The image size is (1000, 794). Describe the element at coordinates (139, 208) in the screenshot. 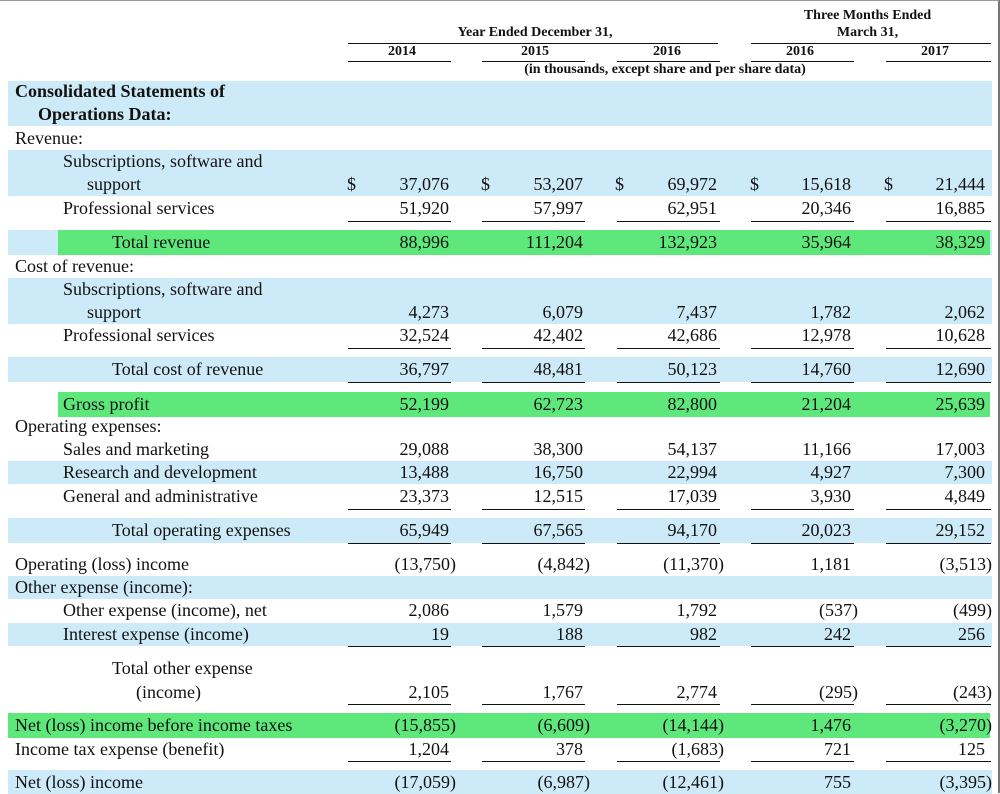

I see `rev-prof-label: Professional services` at that location.